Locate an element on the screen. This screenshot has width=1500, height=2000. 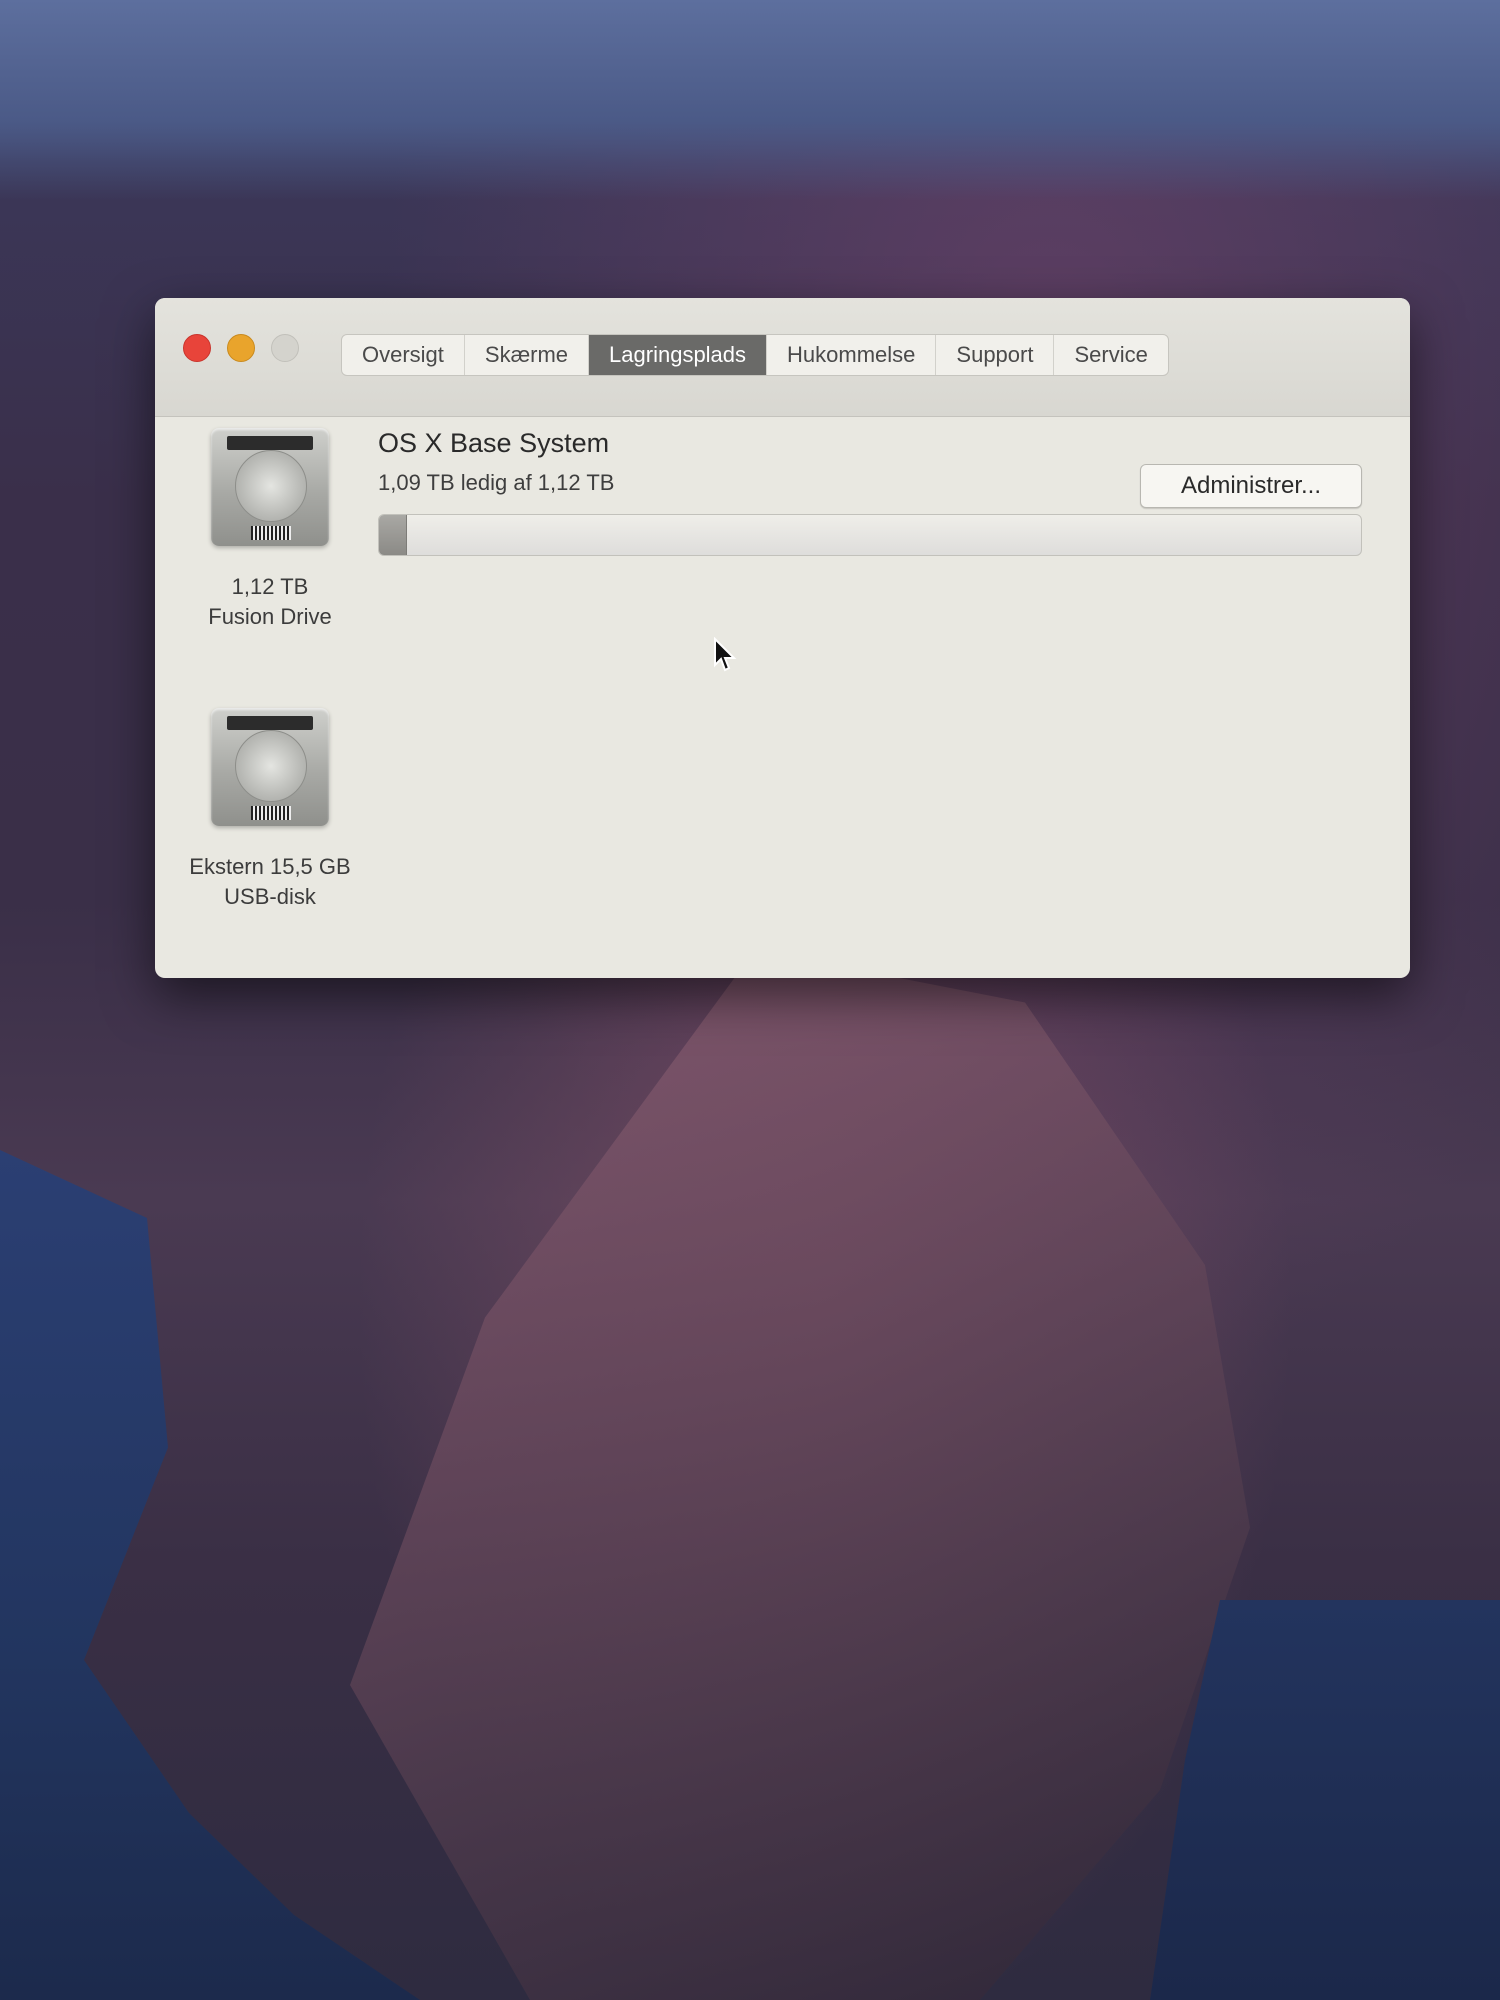
disk-size-label: Ekstern 15,5 GB is located at coordinates (270, 866).